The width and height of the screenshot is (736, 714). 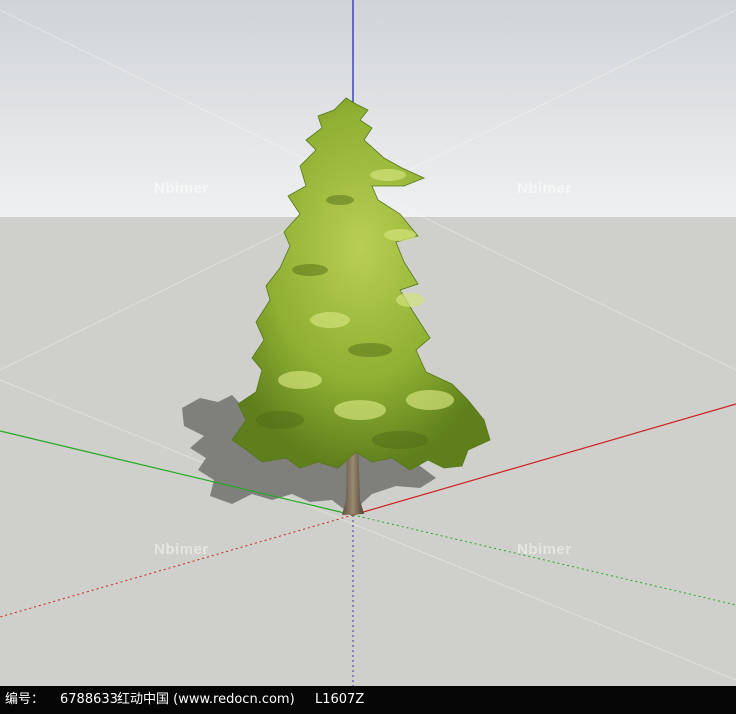 What do you see at coordinates (89, 699) in the screenshot?
I see `footer-id-value: 6788633` at bounding box center [89, 699].